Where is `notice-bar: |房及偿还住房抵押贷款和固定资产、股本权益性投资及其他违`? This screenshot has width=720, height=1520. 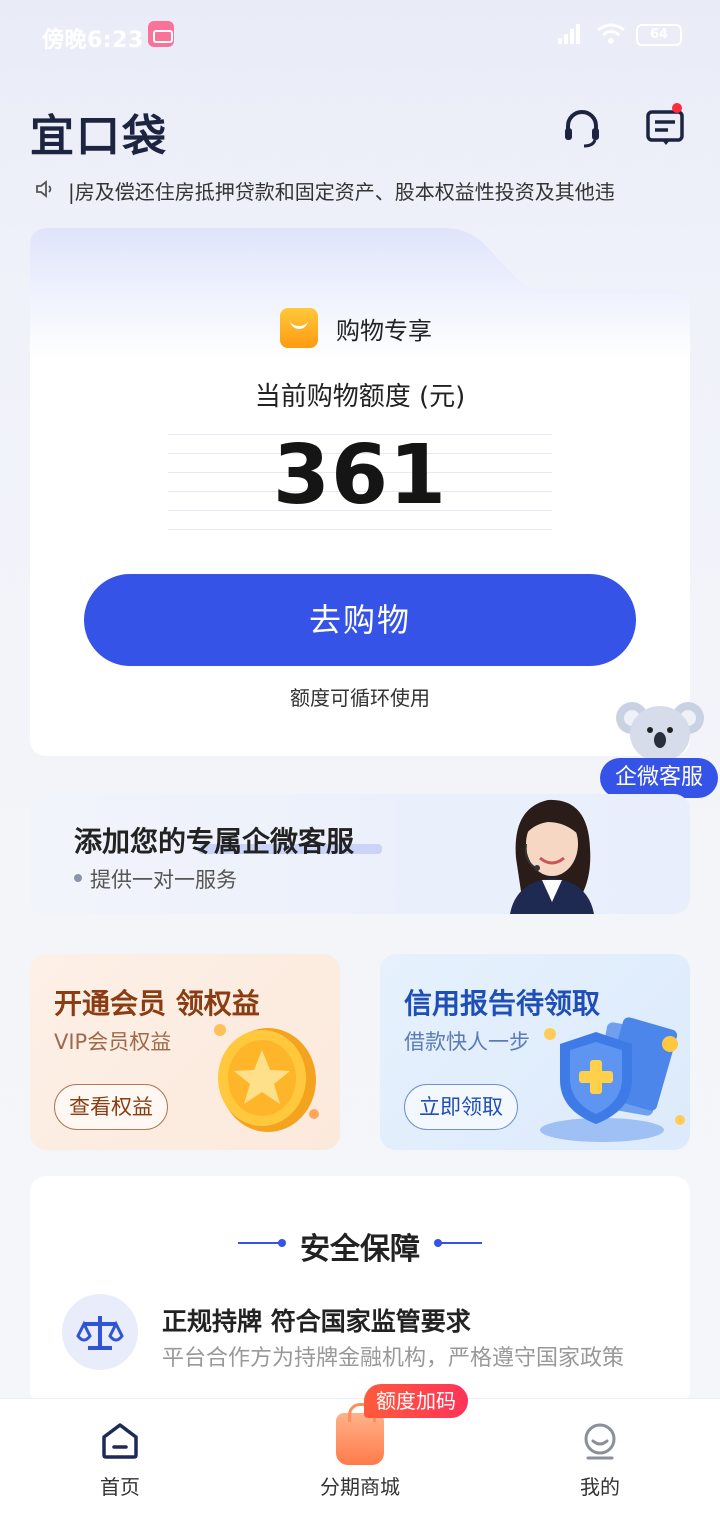 notice-bar: |房及偿还住房抵押贷款和固定资产、股本权益性投资及其他违 is located at coordinates (364, 190).